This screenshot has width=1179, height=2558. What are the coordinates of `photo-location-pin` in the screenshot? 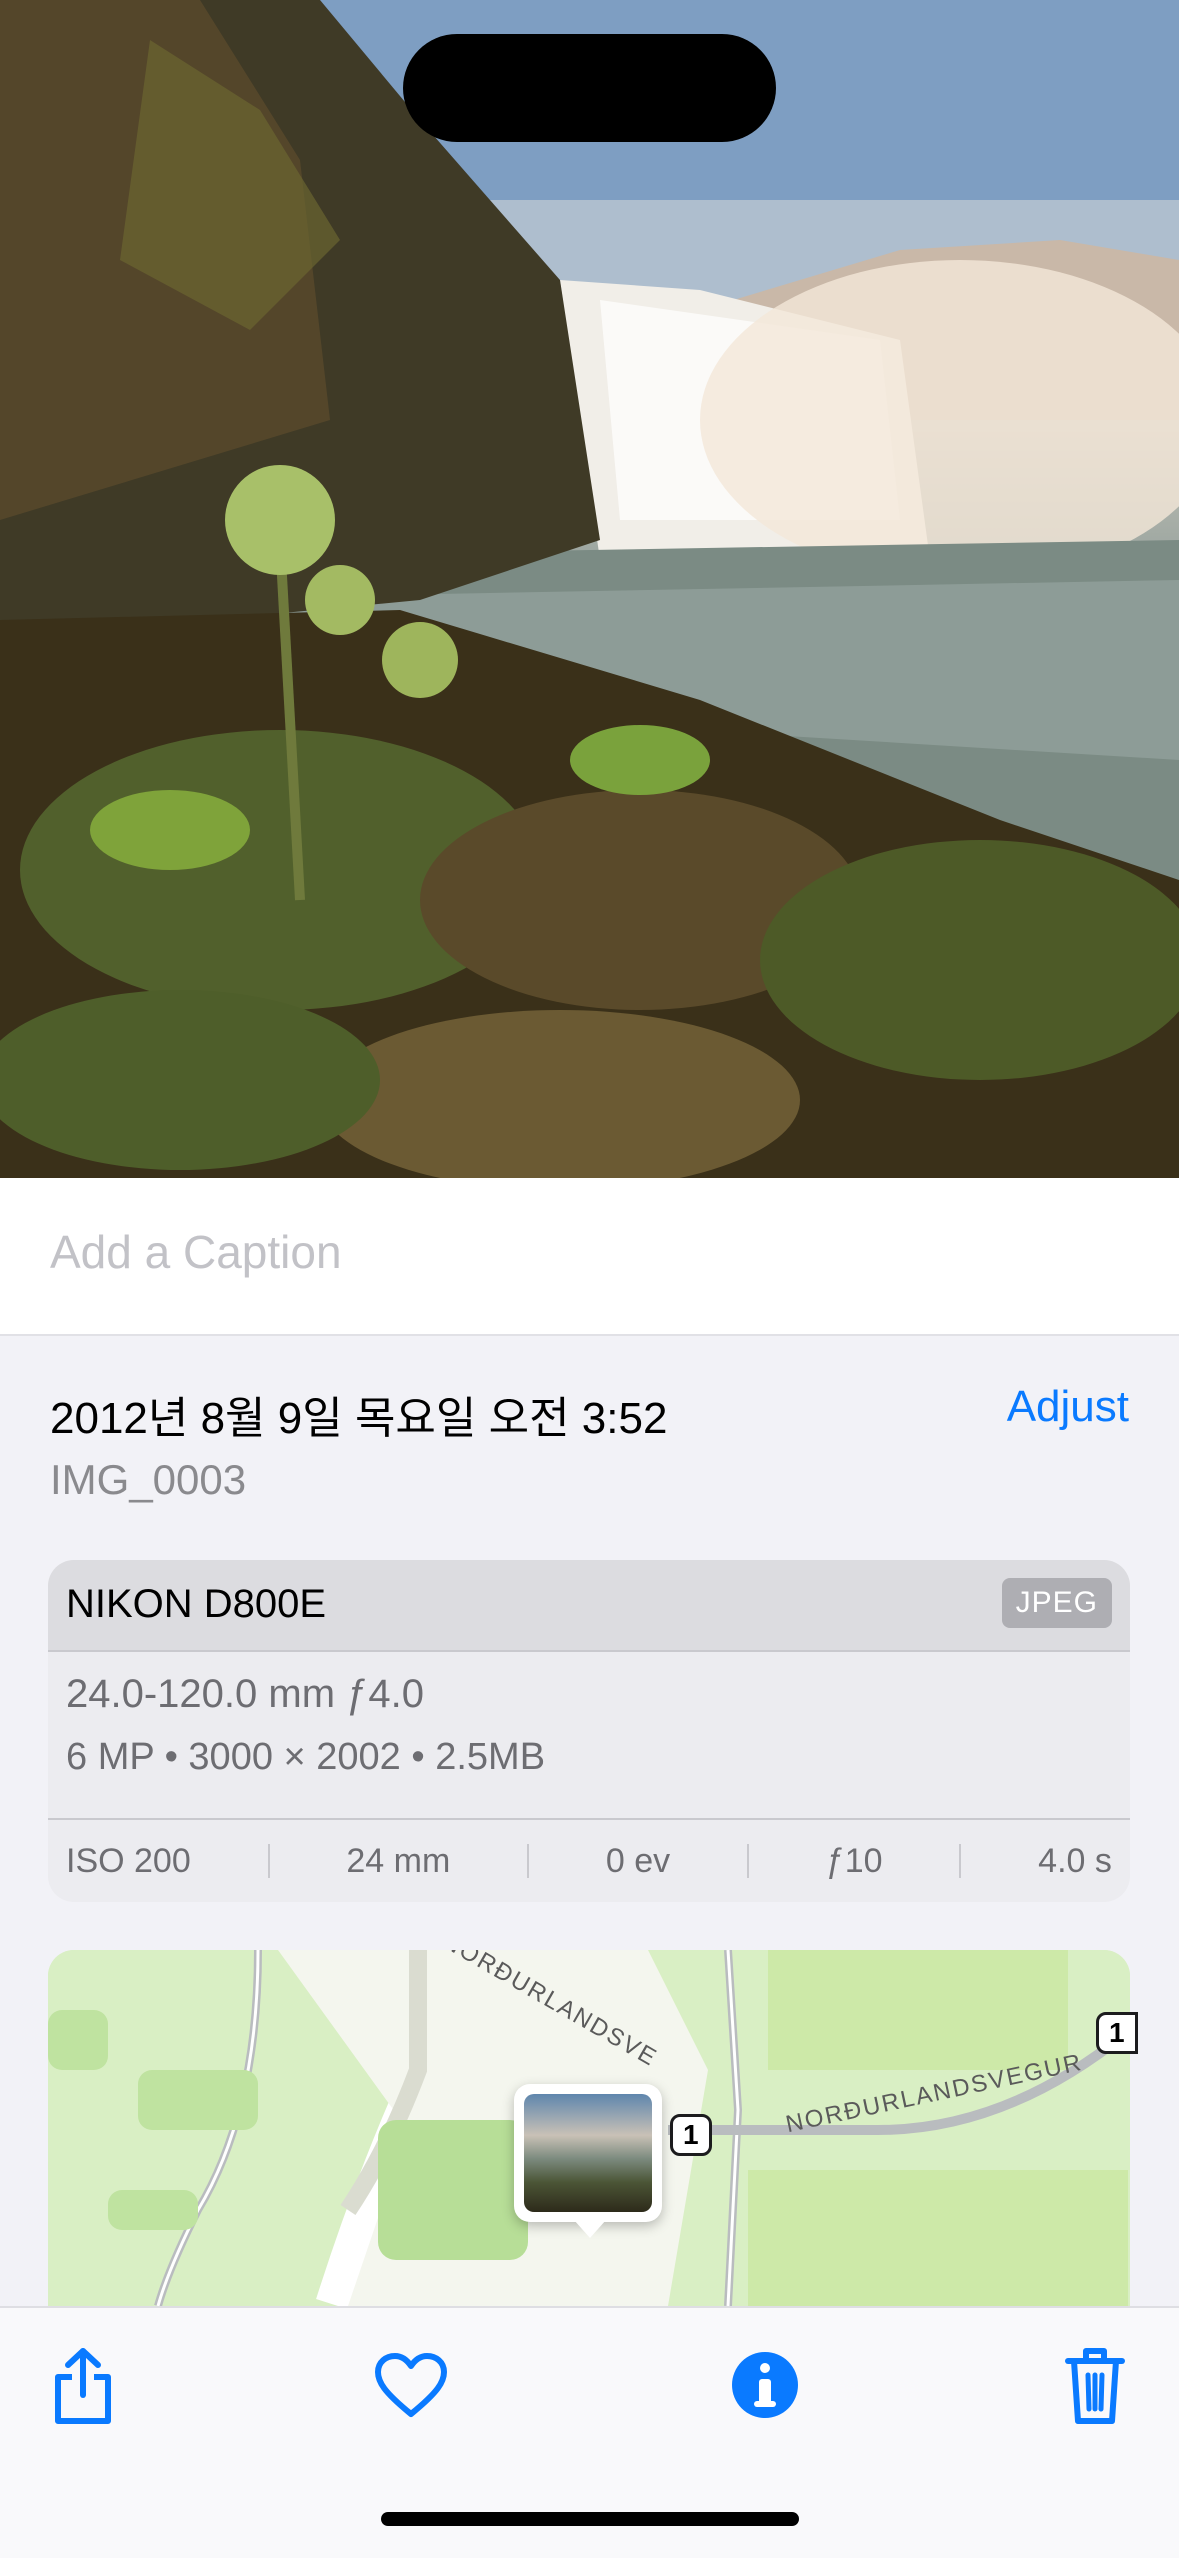 It's located at (588, 2153).